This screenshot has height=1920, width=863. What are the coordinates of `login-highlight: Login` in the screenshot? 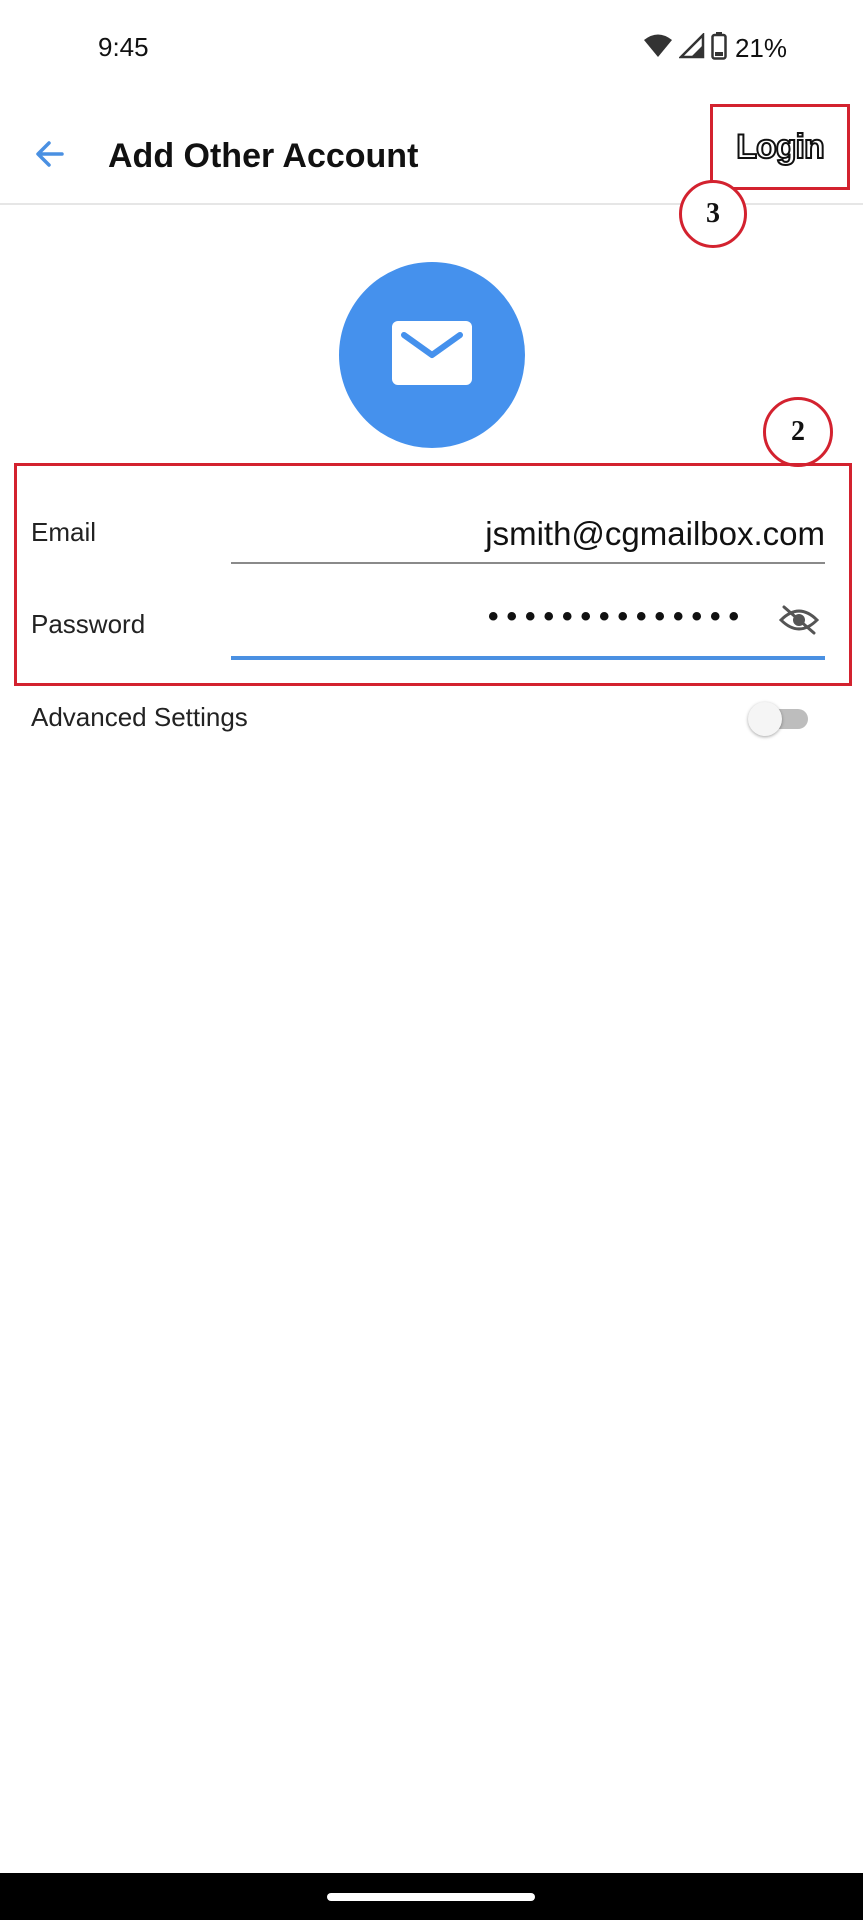 It's located at (780, 147).